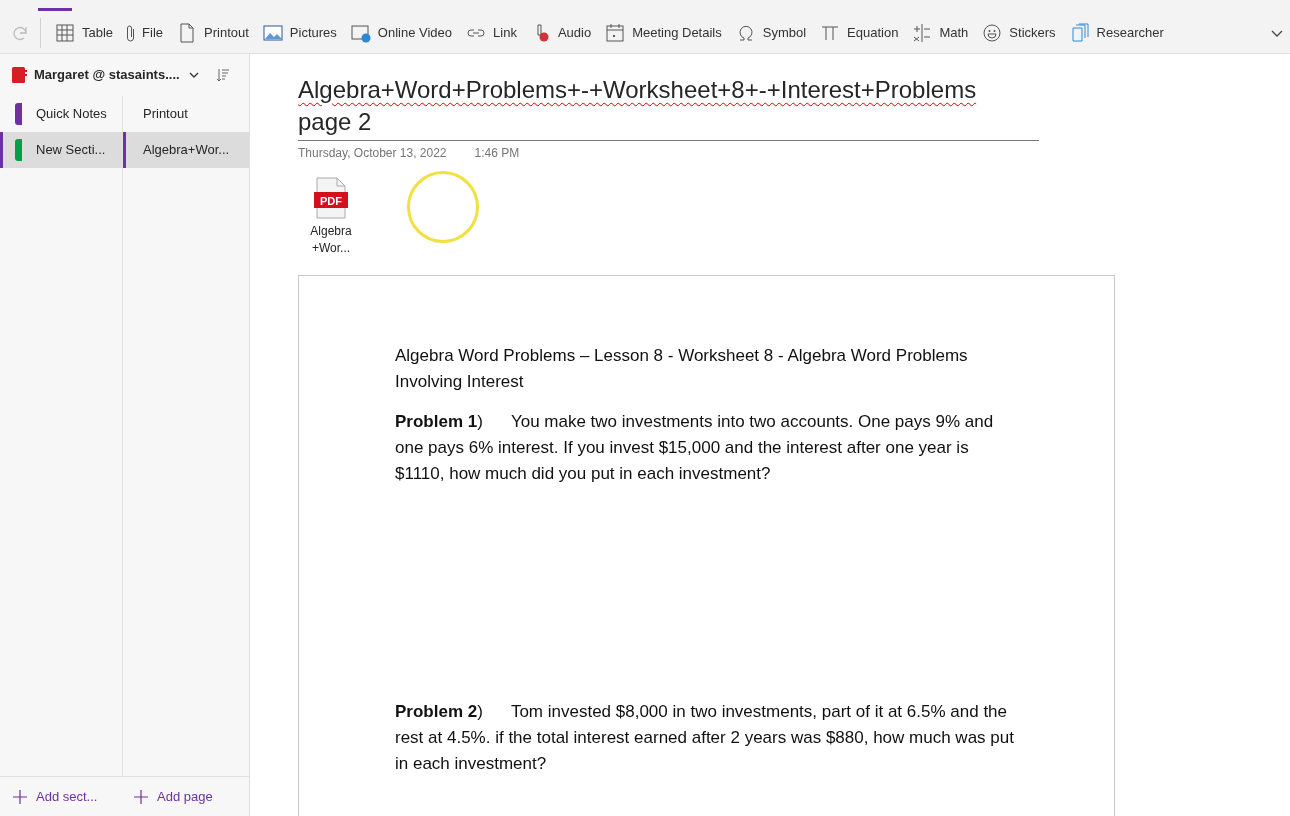 The height and width of the screenshot is (816, 1290). Describe the element at coordinates (65, 32) in the screenshot. I see `table-icon` at that location.